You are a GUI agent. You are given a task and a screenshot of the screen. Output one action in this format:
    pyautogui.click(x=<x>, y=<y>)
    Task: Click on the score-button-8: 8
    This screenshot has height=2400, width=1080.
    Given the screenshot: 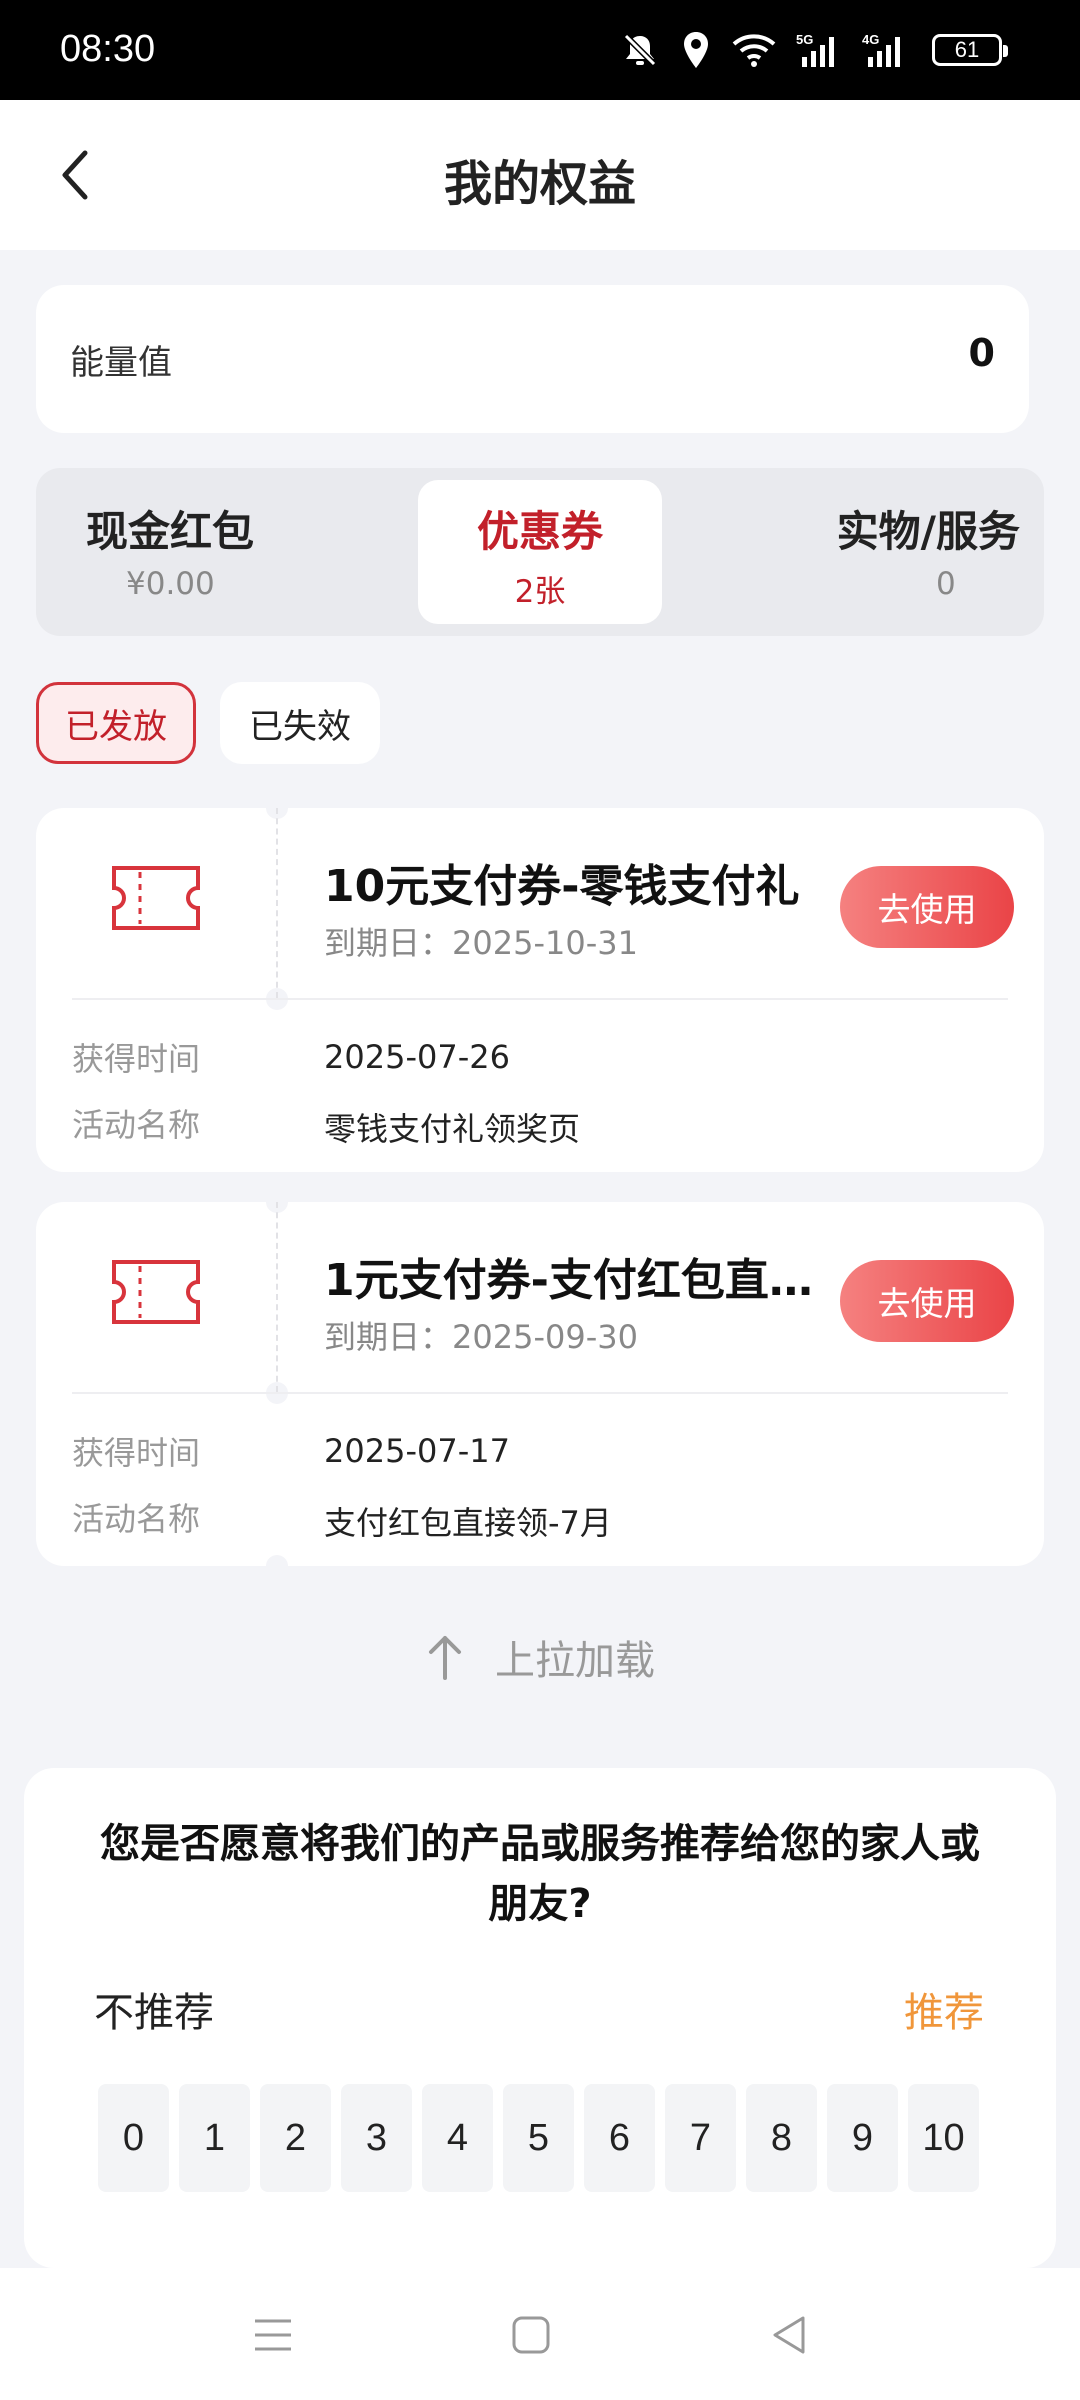 What is the action you would take?
    pyautogui.click(x=781, y=2138)
    